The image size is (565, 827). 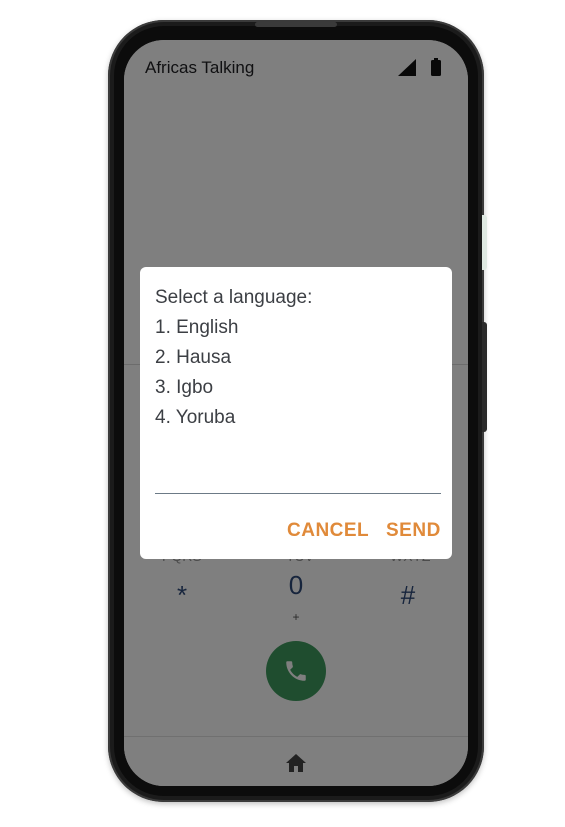 I want to click on option-hausa: 2. Hausa, so click(x=193, y=357).